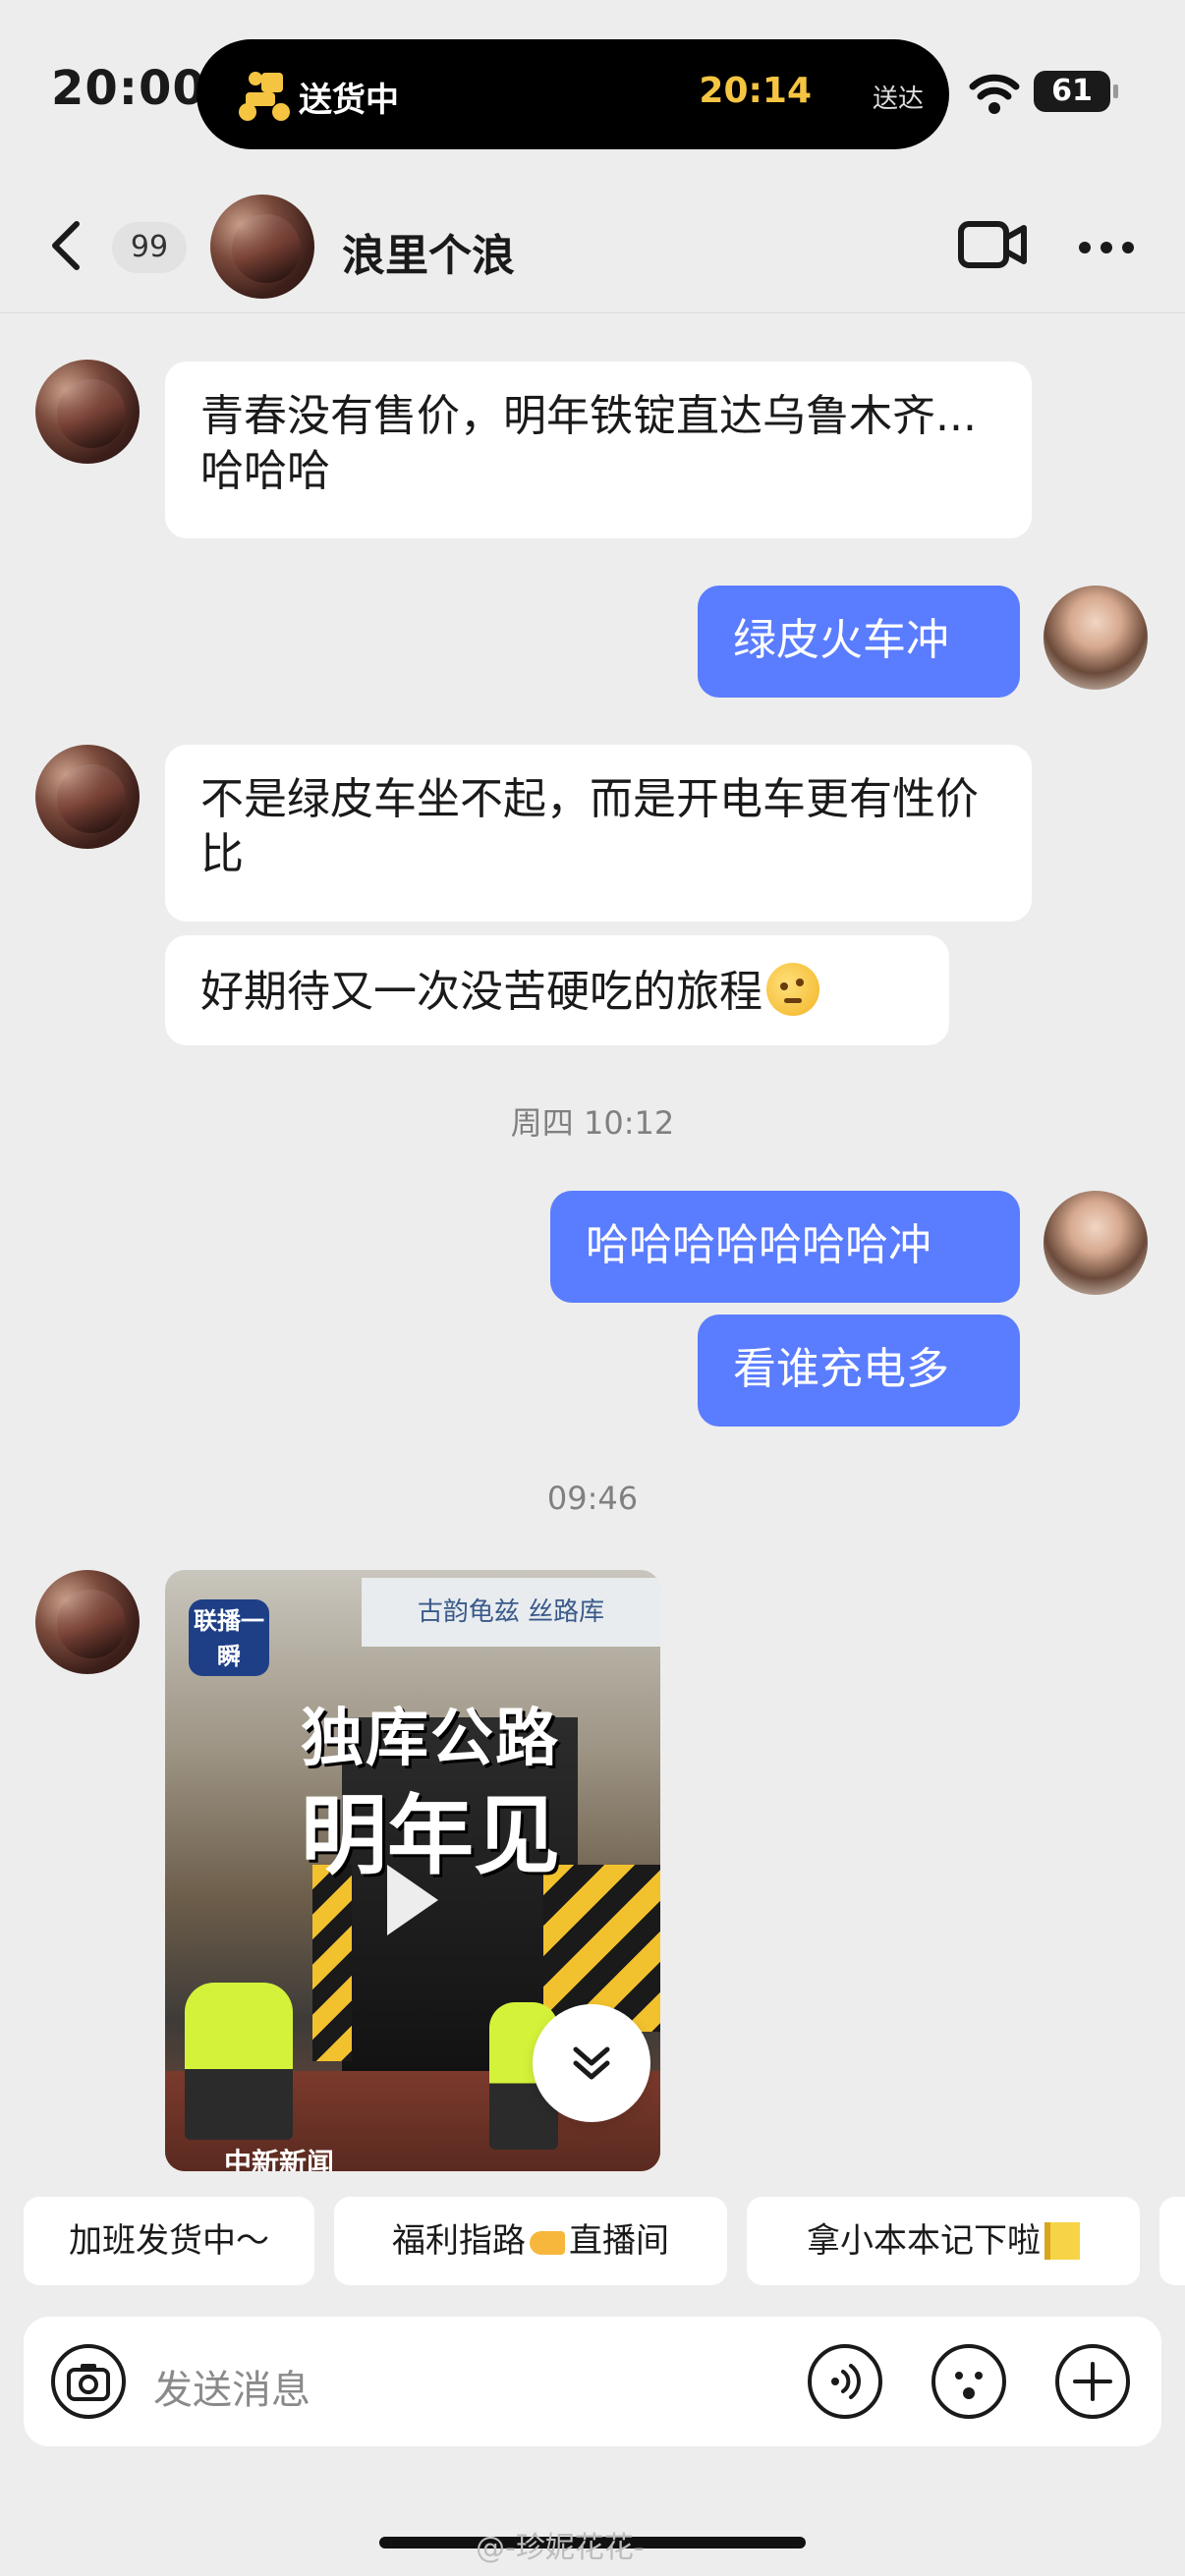 This screenshot has height=2576, width=1185. I want to click on quick-reply-label: 福利指路, so click(459, 2241).